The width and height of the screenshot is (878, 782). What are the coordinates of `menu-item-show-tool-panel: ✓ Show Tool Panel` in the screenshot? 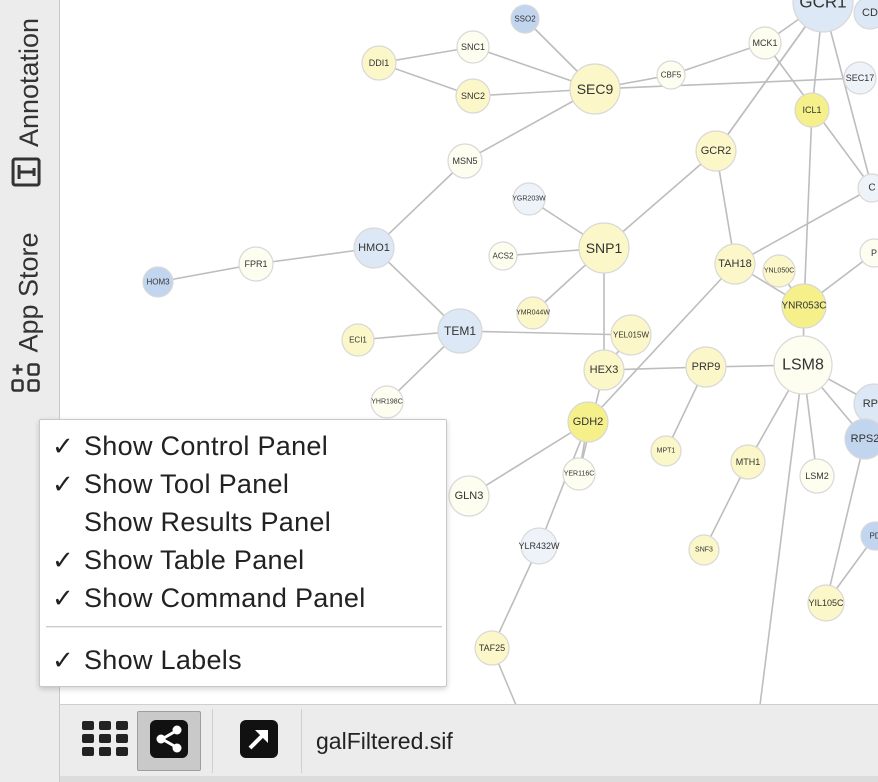 It's located at (243, 484).